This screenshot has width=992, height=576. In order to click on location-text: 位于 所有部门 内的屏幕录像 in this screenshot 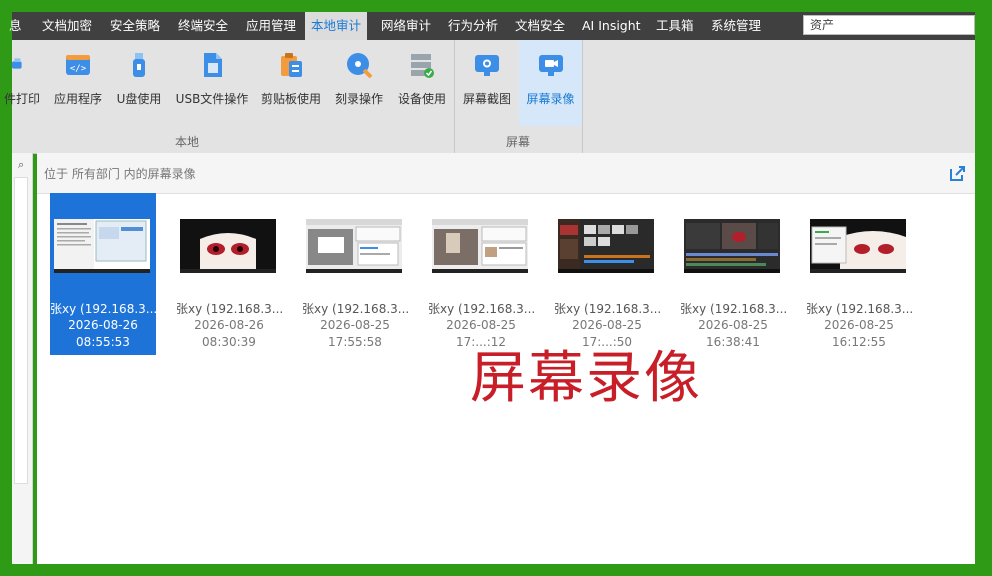, I will do `click(120, 174)`.